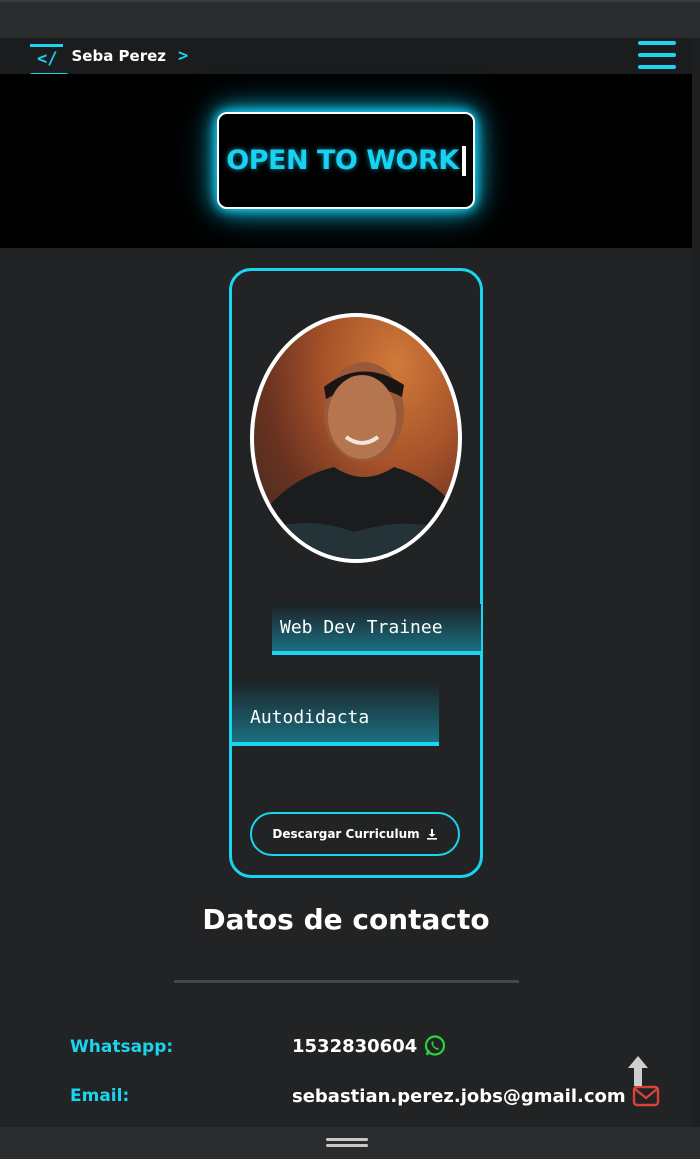  I want to click on contact-section-title: Datos de contacto, so click(346, 919).